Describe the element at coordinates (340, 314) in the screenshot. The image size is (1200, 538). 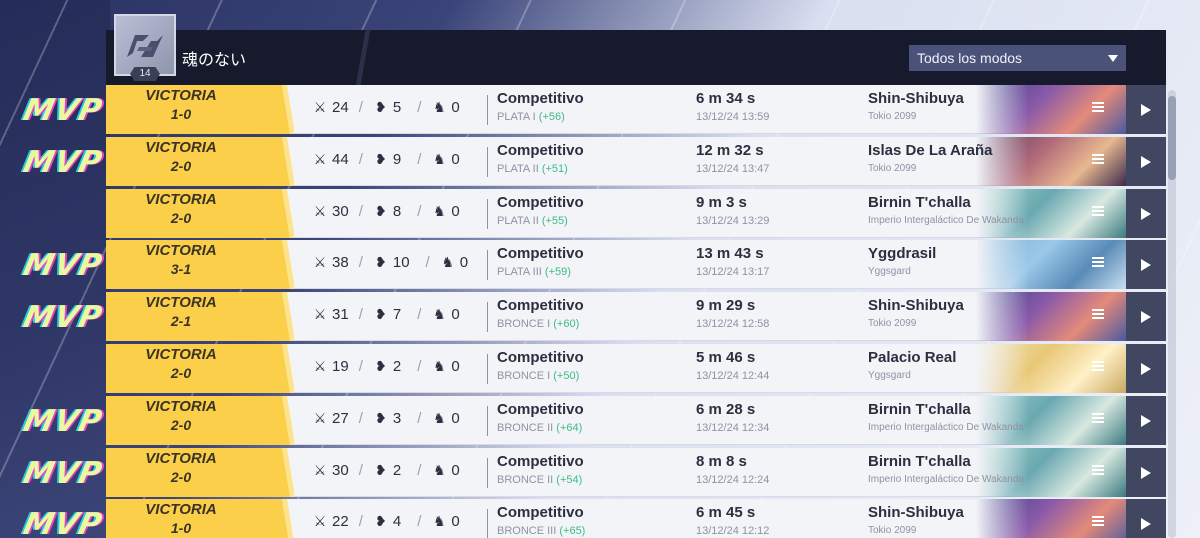
I see `kills-value: 31` at that location.